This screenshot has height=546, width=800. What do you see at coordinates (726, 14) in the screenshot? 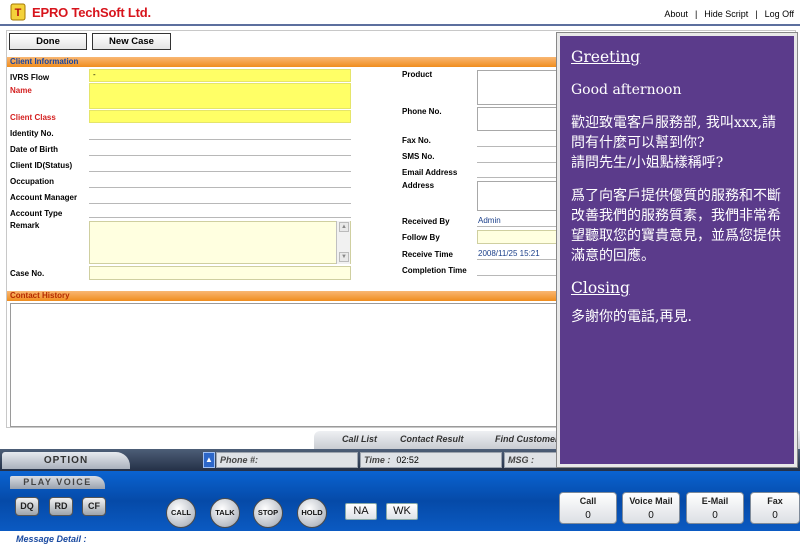
I see `hide-script-link: Hide Script` at bounding box center [726, 14].